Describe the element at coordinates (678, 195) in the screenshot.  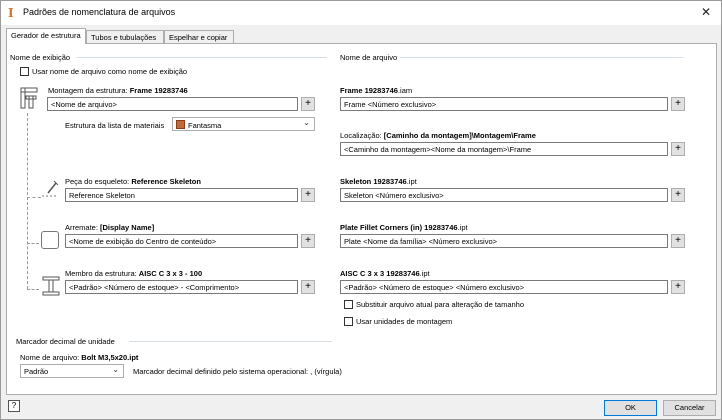
I see `skeleton-filename-add-button: +` at that location.